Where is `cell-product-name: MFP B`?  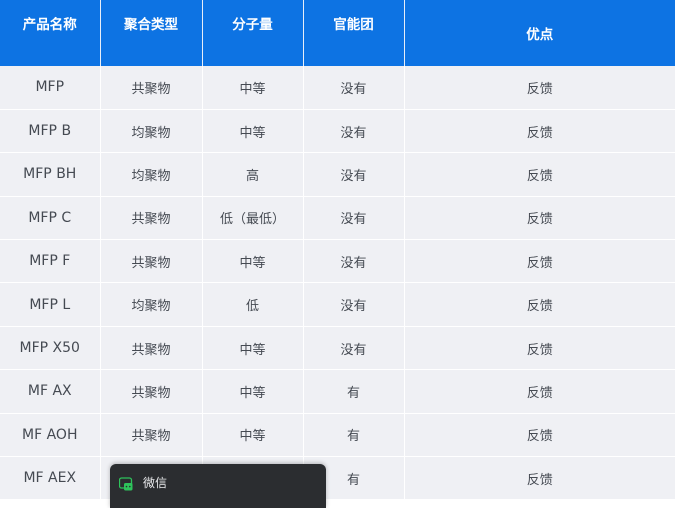
cell-product-name: MFP B is located at coordinates (50, 130).